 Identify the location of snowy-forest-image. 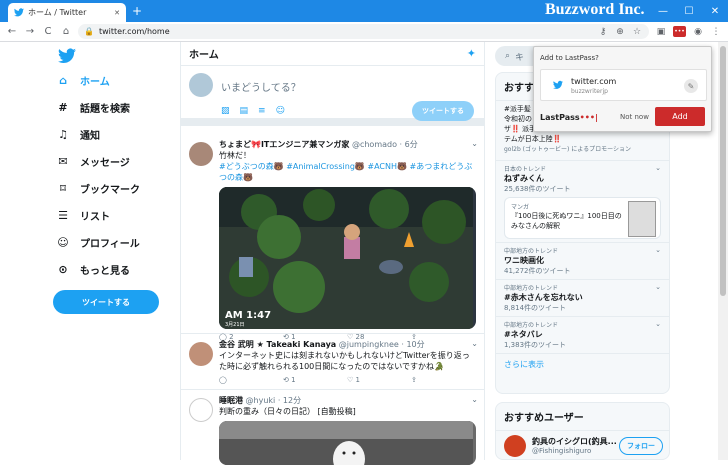
(346, 443).